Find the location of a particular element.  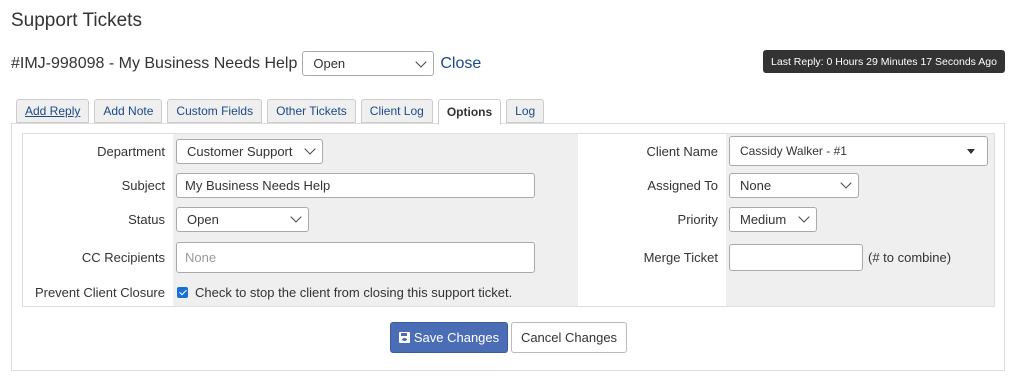

department-cell: Customer Support is located at coordinates (375, 151).